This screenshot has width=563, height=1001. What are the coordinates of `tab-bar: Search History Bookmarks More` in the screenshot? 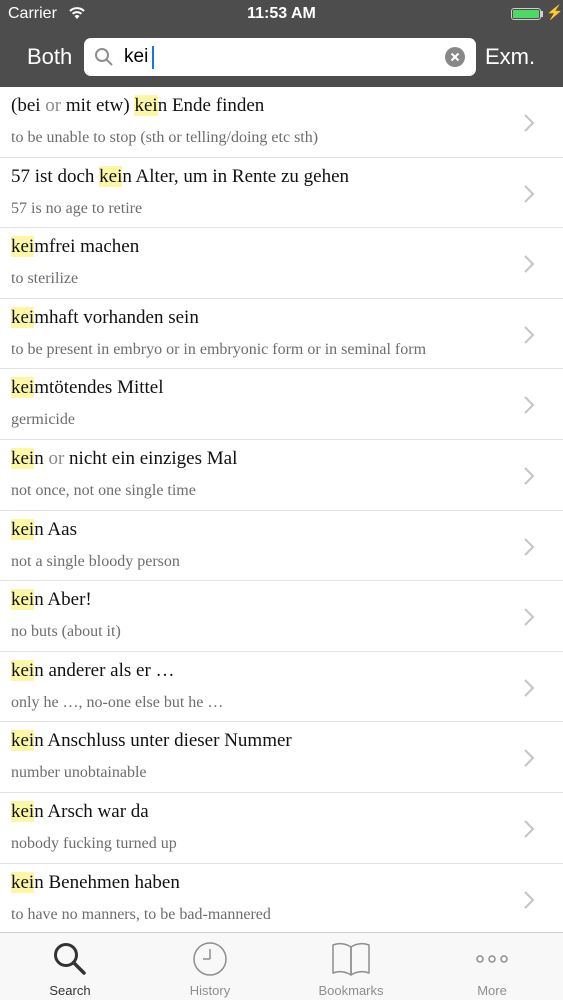 It's located at (281, 966).